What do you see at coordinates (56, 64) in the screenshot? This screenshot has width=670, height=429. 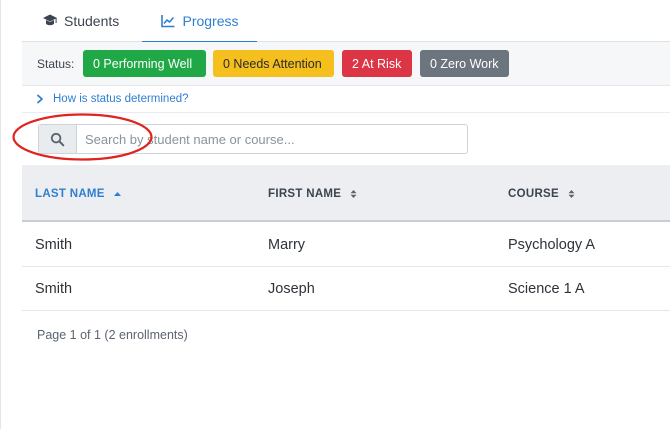 I see `status-label: Status:` at bounding box center [56, 64].